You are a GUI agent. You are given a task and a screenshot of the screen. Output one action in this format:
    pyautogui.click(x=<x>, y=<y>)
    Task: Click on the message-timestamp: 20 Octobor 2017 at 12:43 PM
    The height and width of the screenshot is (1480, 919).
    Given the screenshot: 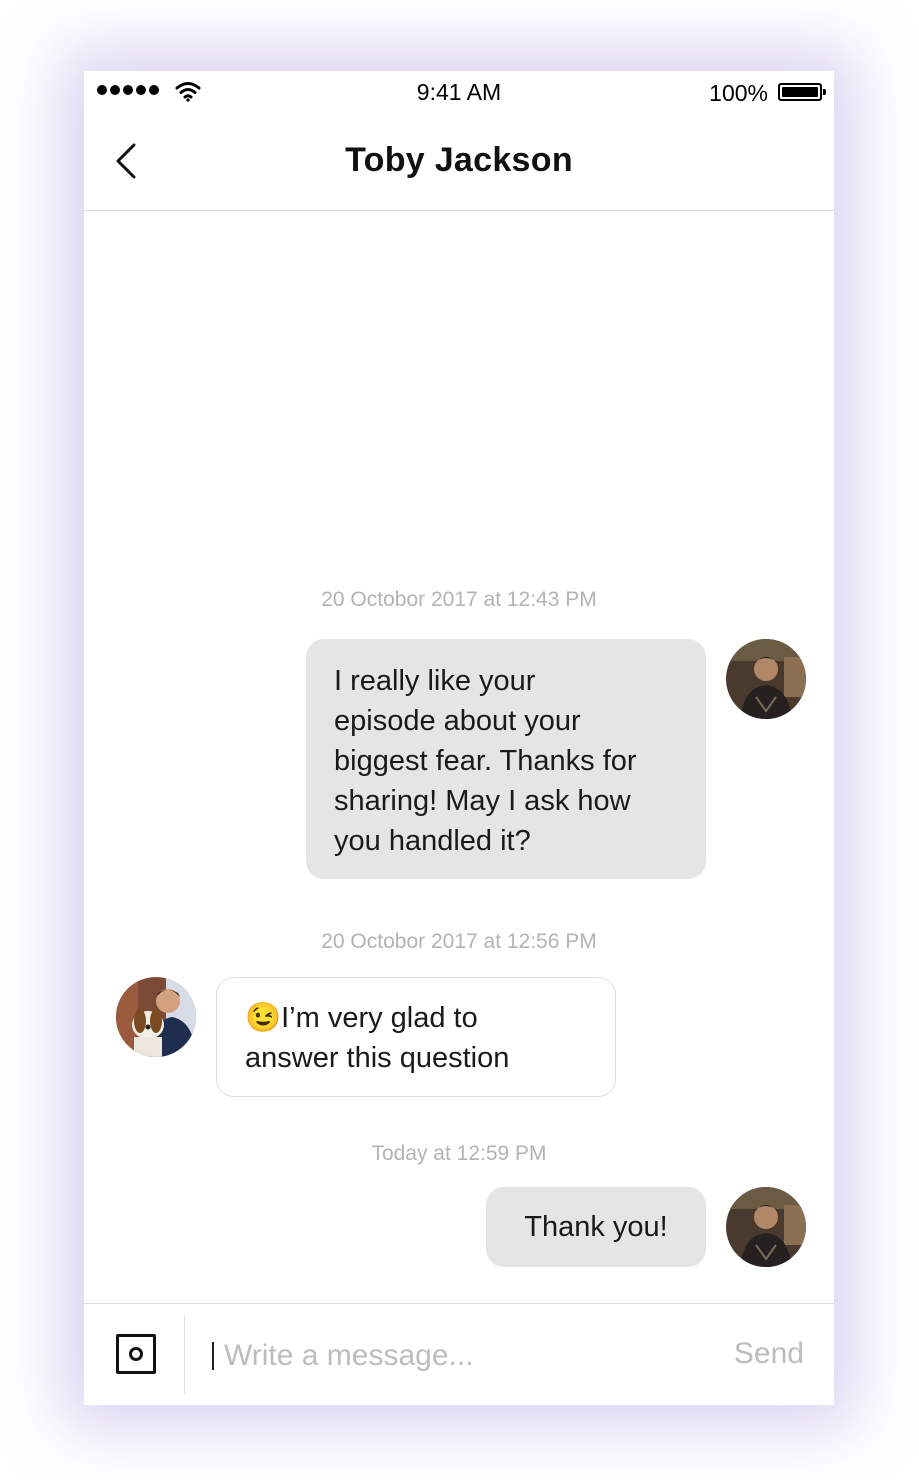 What is the action you would take?
    pyautogui.click(x=459, y=599)
    